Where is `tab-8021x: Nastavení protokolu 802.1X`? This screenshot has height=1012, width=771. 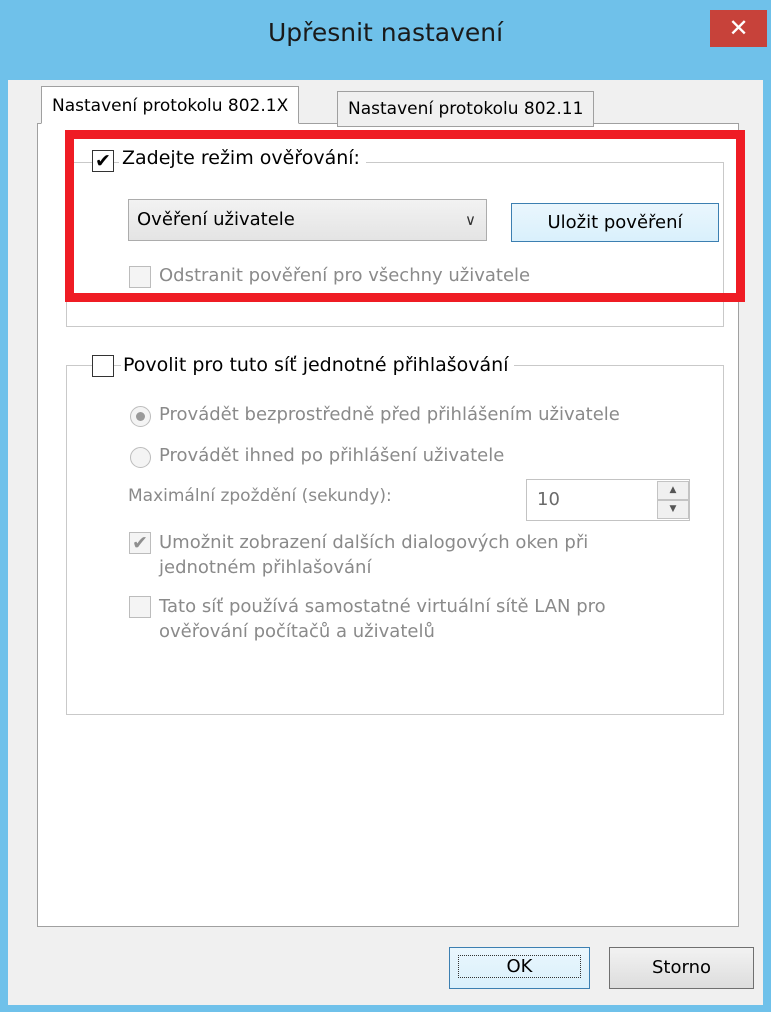 tab-8021x: Nastavení protokolu 802.1X is located at coordinates (170, 105).